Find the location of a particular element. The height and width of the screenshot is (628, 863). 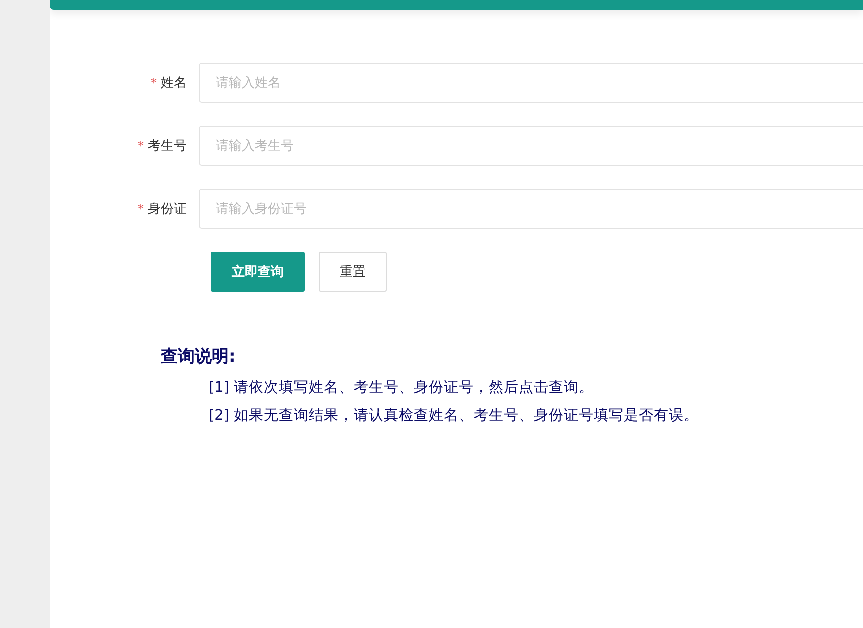

note-text: [2] 如果无查询结果，请认真检查姓名、考生号、身份证号填写是否有误。 is located at coordinates (454, 416).